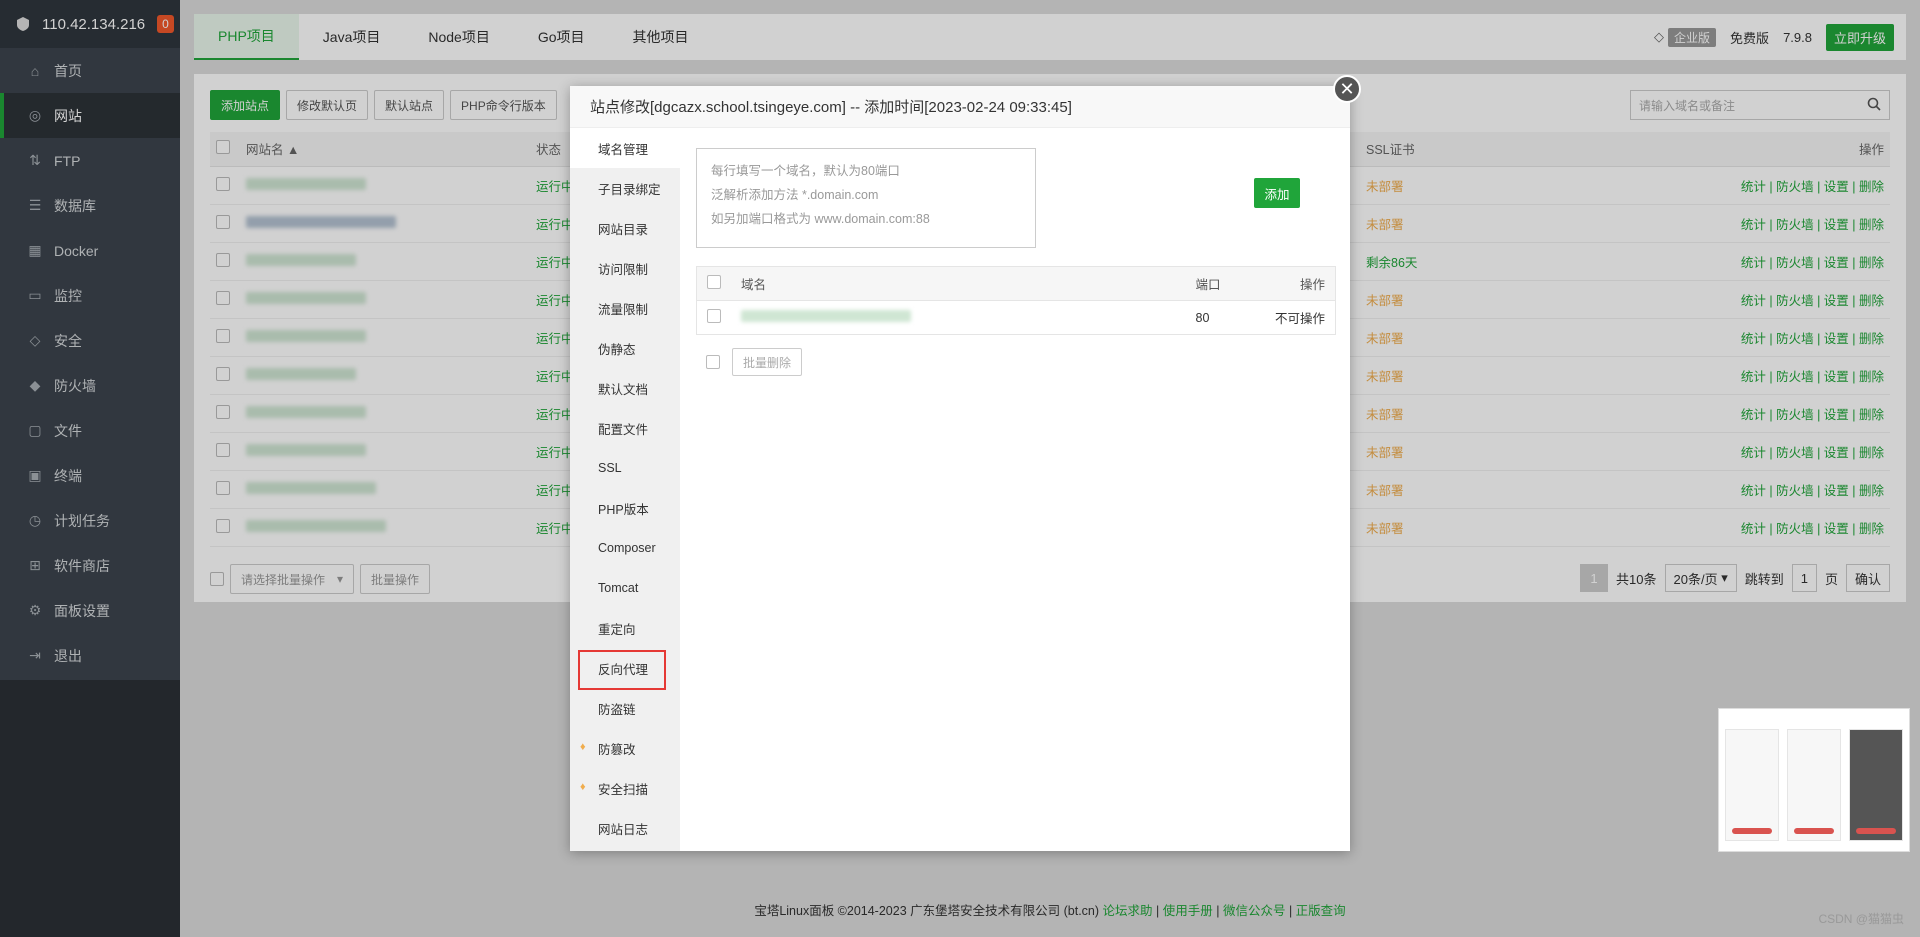 The image size is (1920, 937). What do you see at coordinates (625, 428) in the screenshot?
I see `nav-config-file: 配置文件` at bounding box center [625, 428].